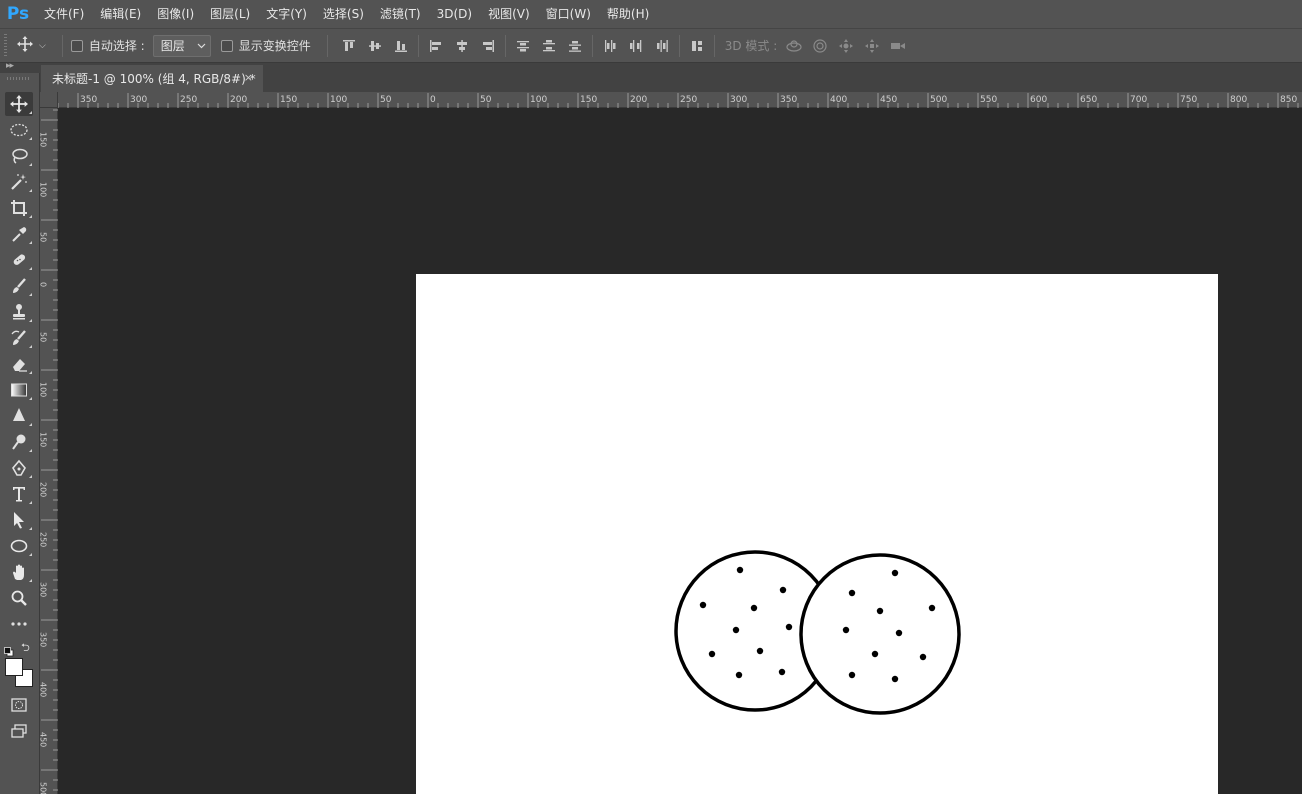 Image resolution: width=1302 pixels, height=794 pixels. Describe the element at coordinates (19, 208) in the screenshot. I see `crop-icon` at that location.